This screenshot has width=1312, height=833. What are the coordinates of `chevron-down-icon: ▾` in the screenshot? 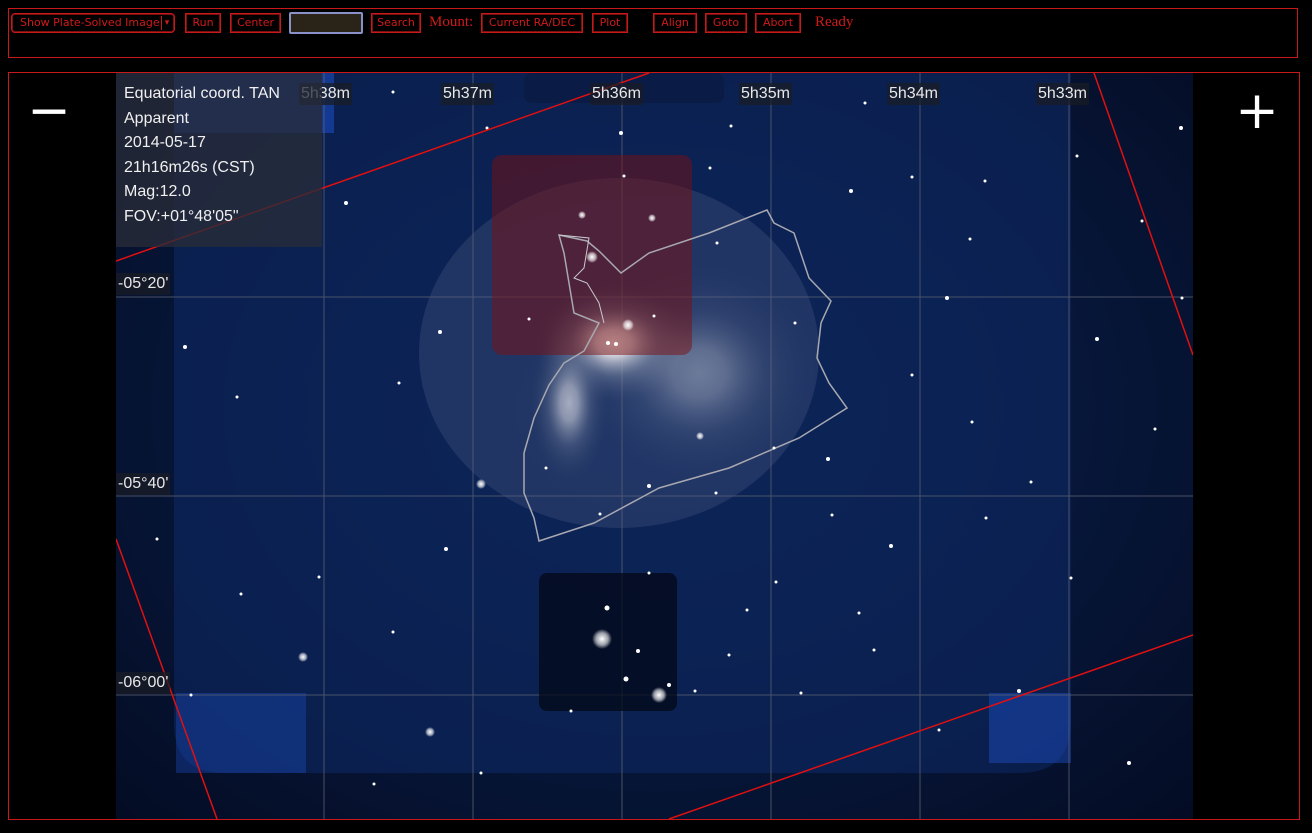 It's located at (166, 23).